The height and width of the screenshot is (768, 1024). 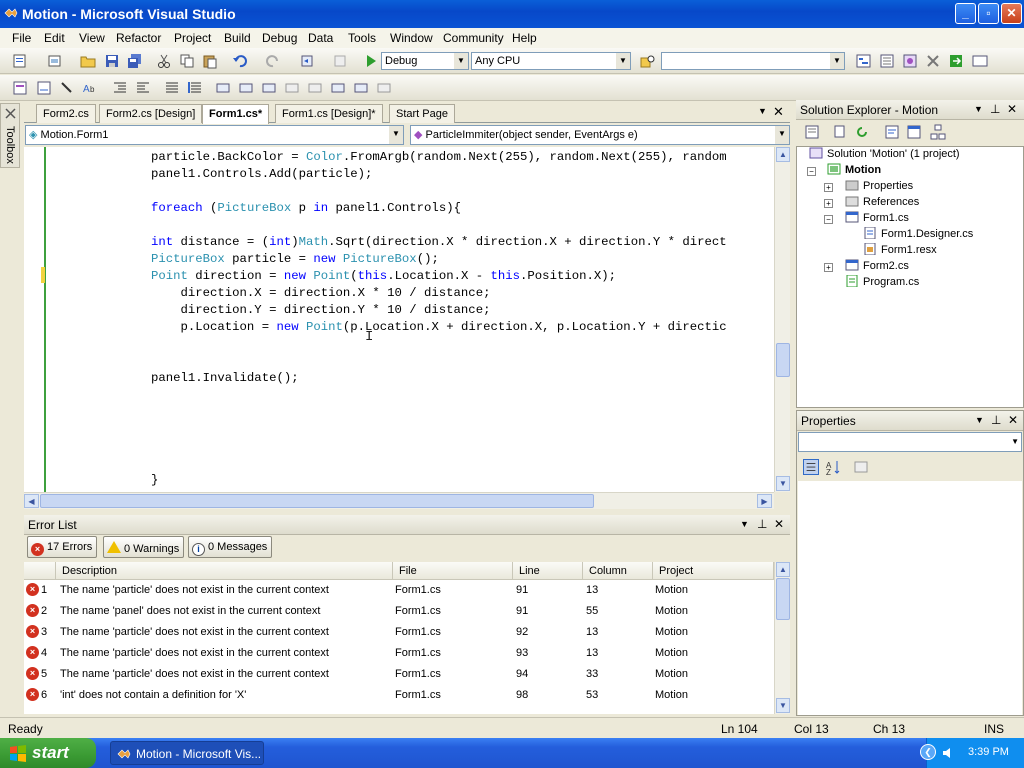 What do you see at coordinates (887, 61) in the screenshot?
I see `properties-window-icon` at bounding box center [887, 61].